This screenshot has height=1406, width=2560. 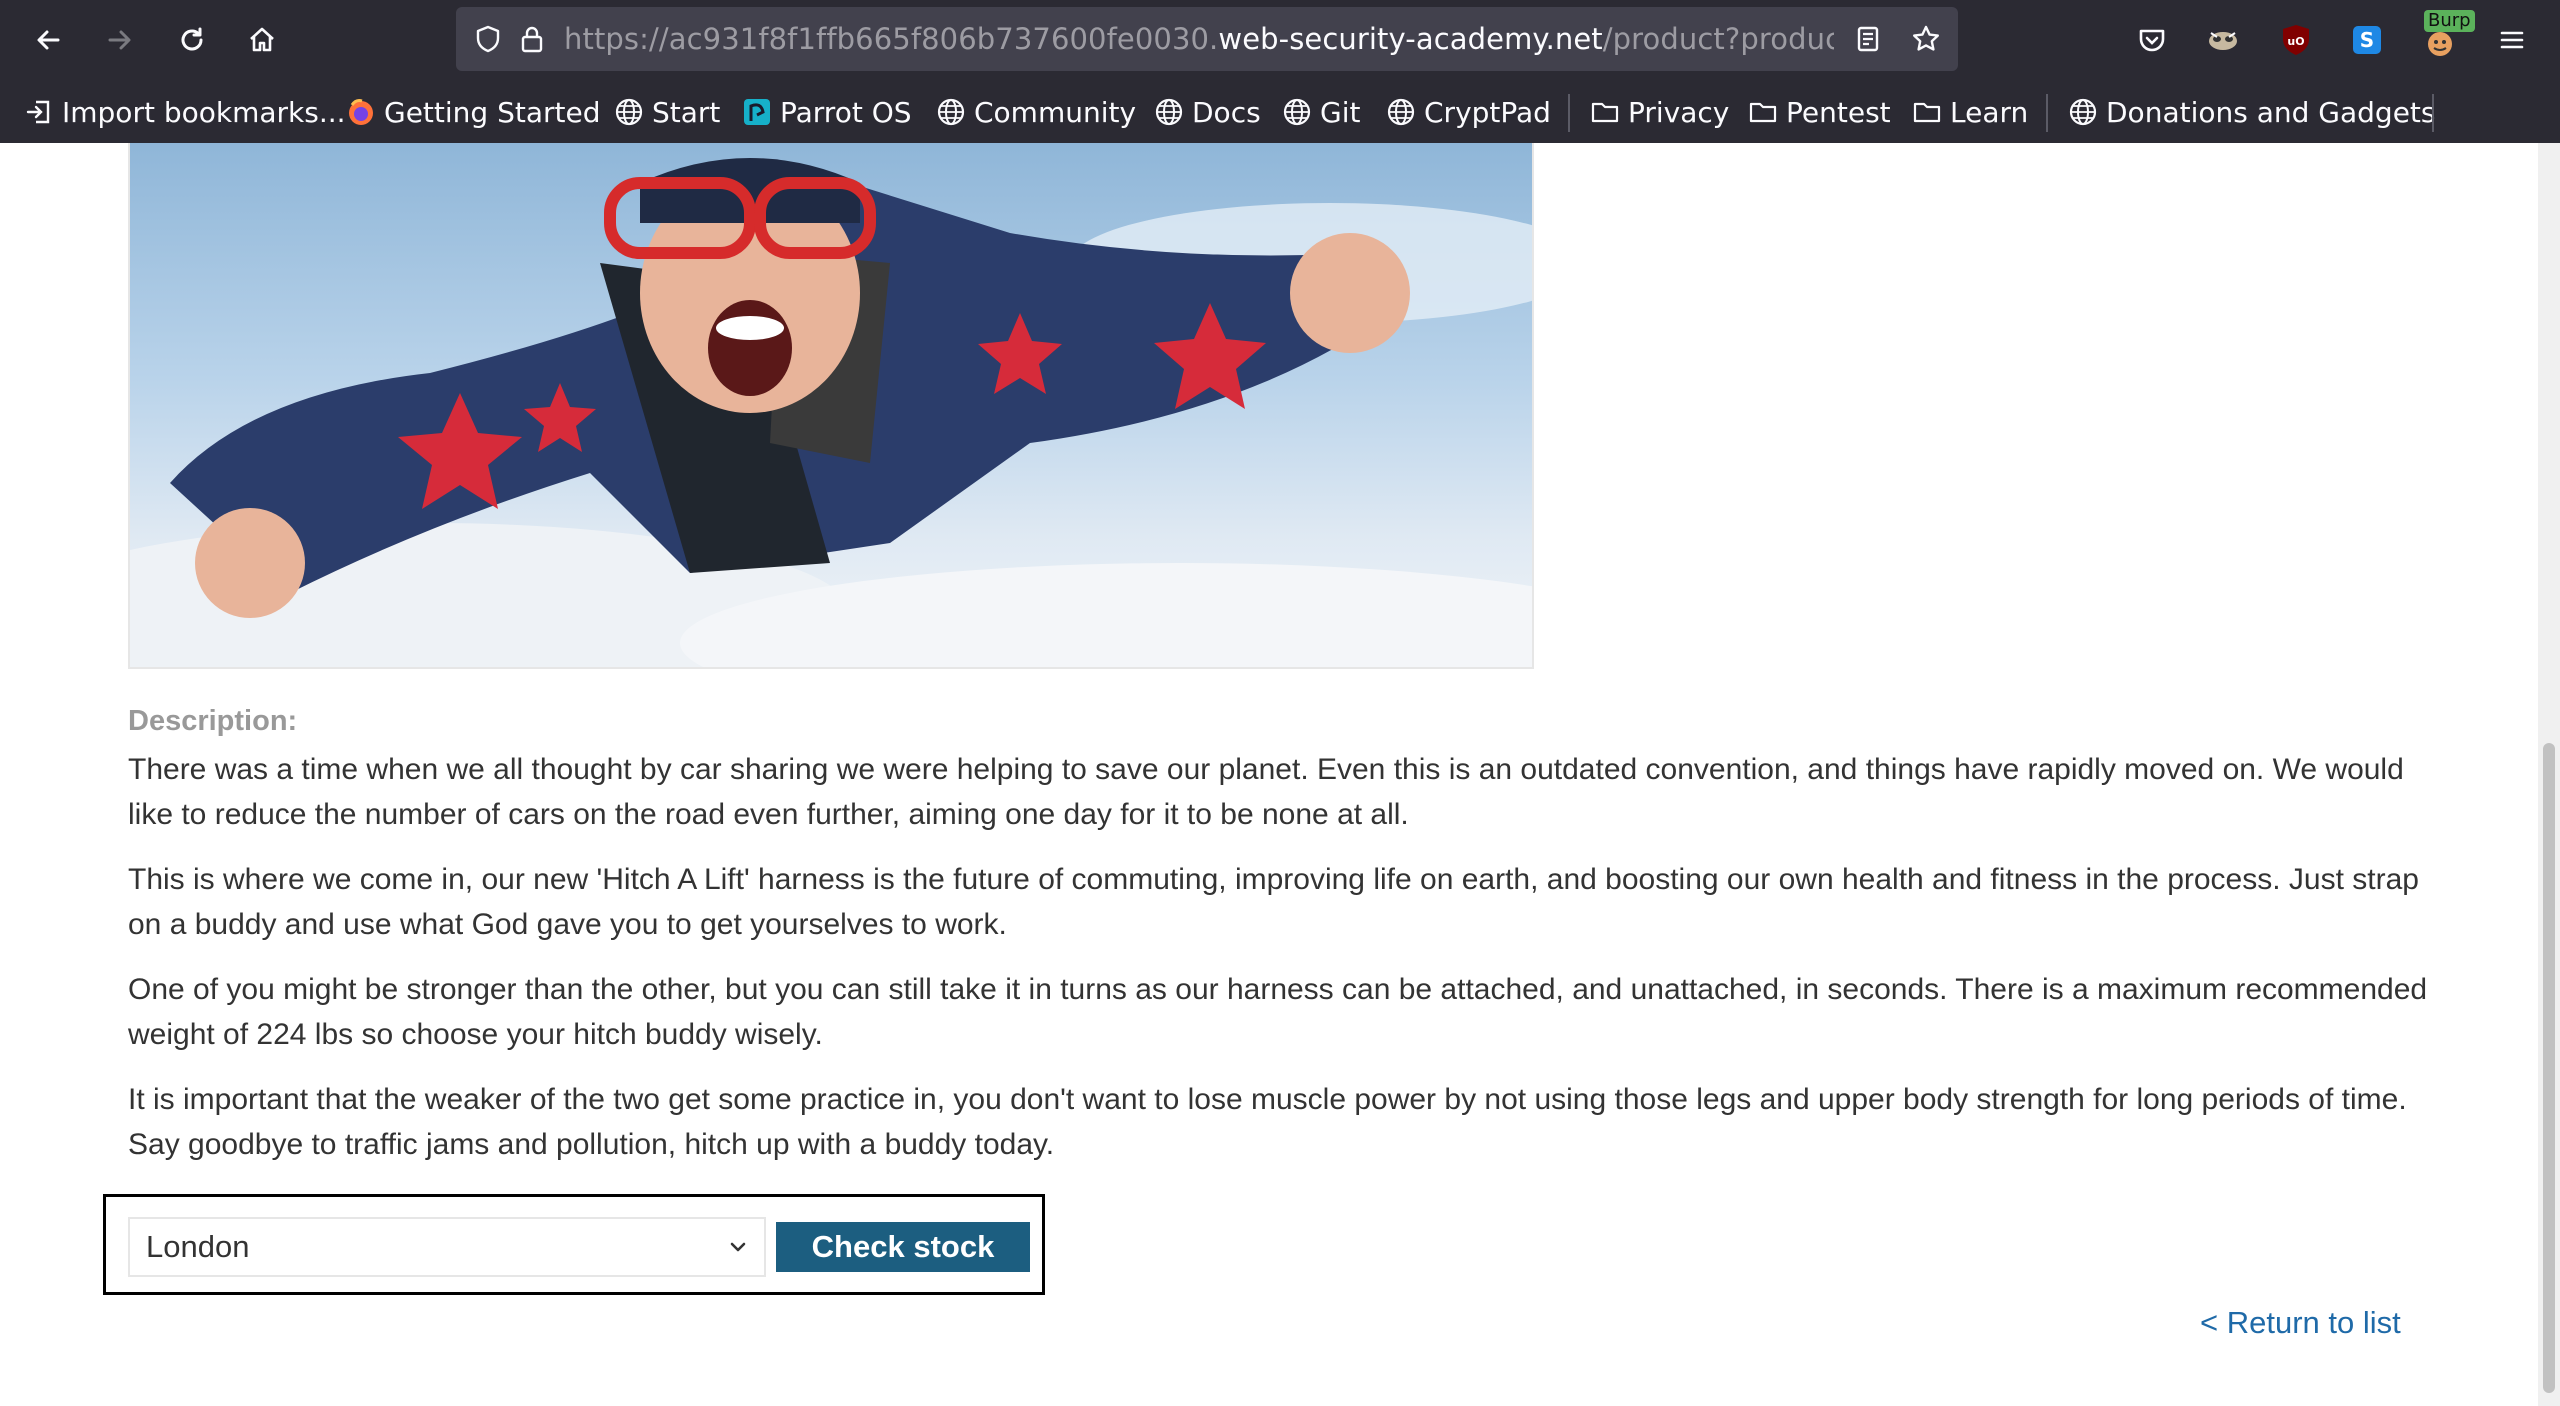 What do you see at coordinates (1718, 39) in the screenshot?
I see `url-path: /product?productId` at bounding box center [1718, 39].